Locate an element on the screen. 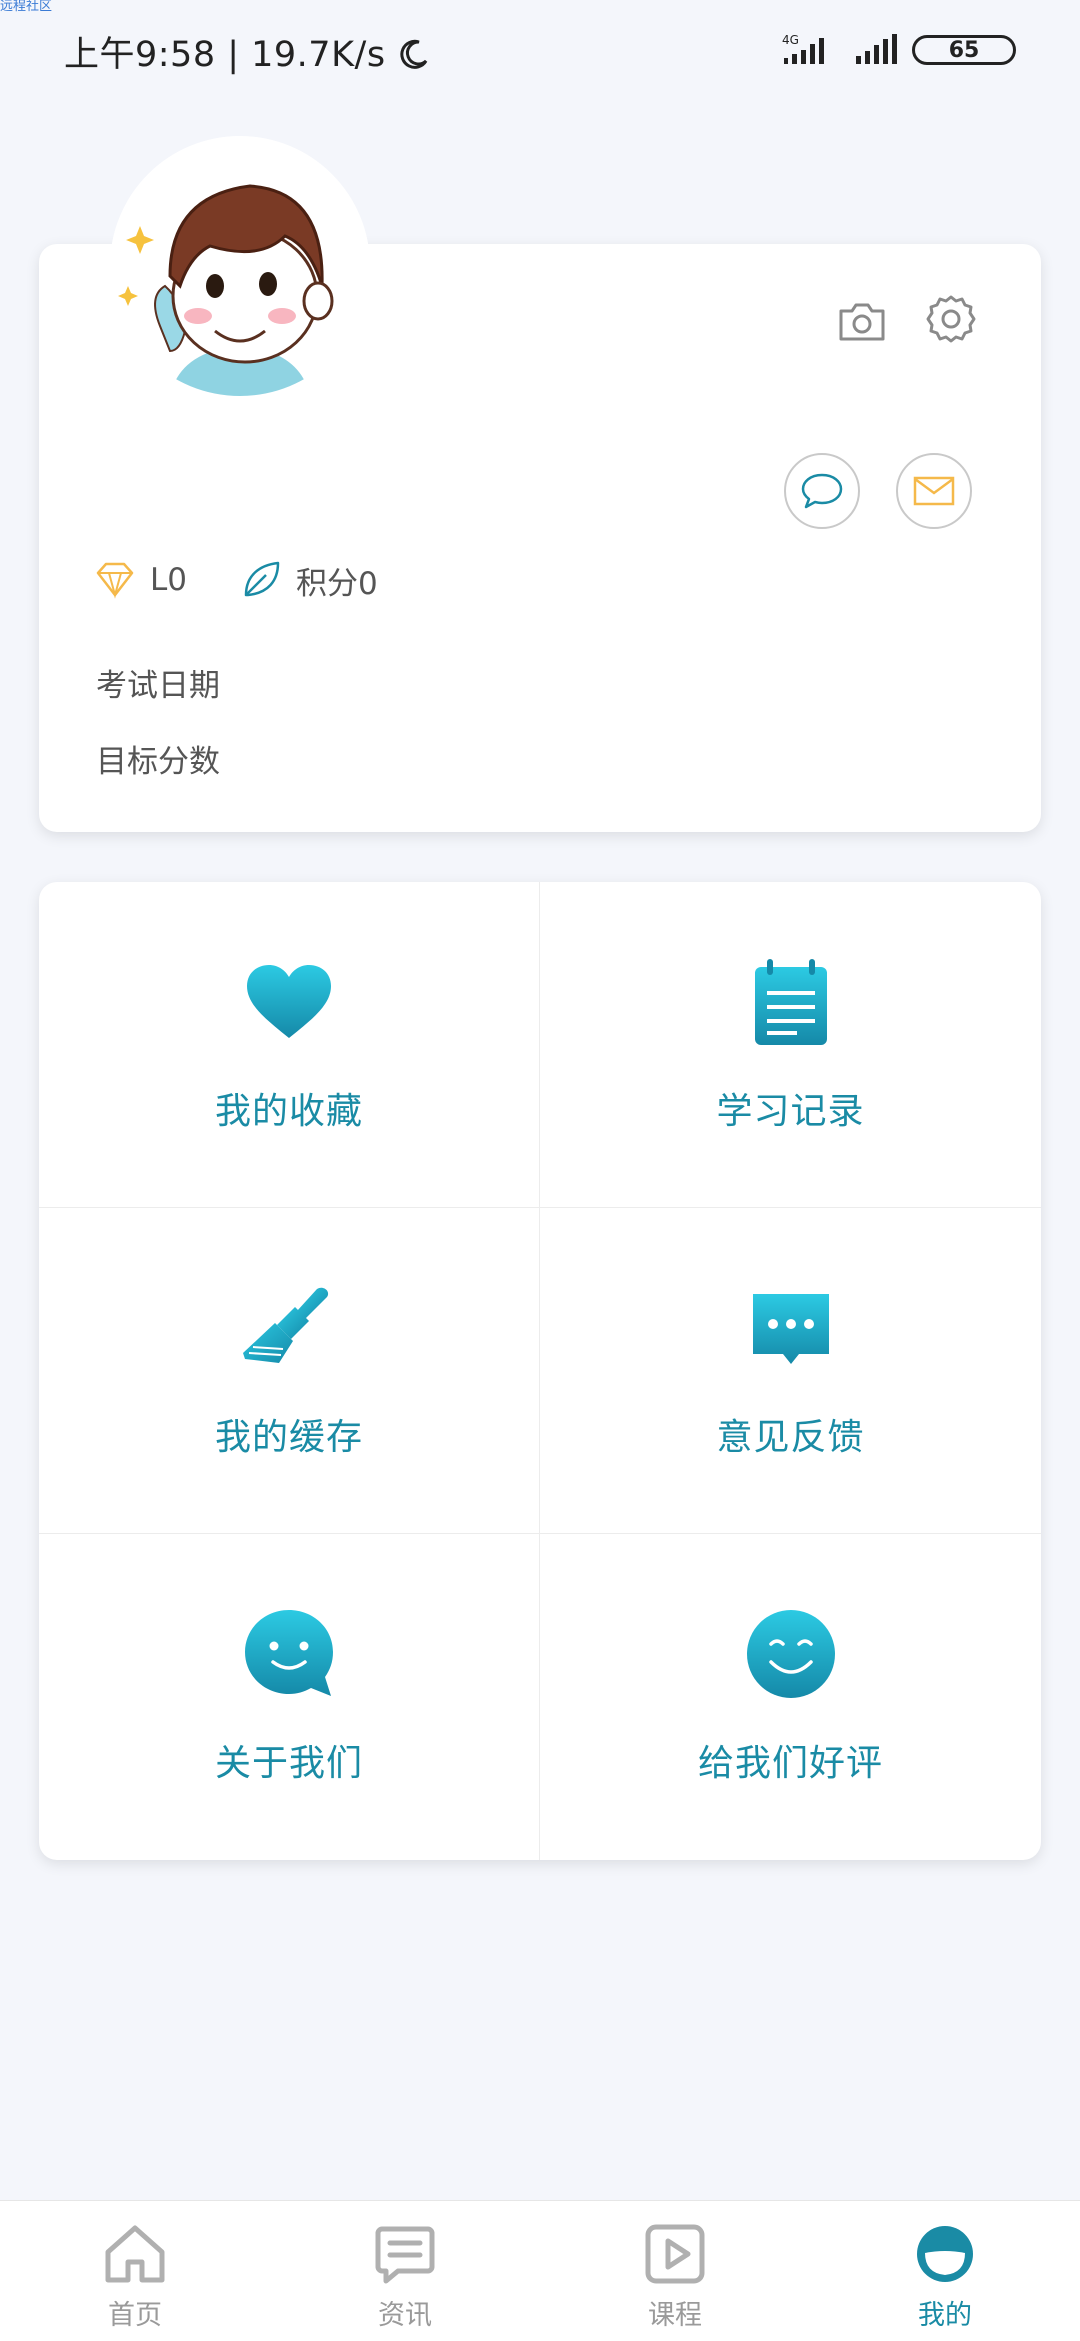 This screenshot has height=2341, width=1080. battery-level: 65 is located at coordinates (964, 50).